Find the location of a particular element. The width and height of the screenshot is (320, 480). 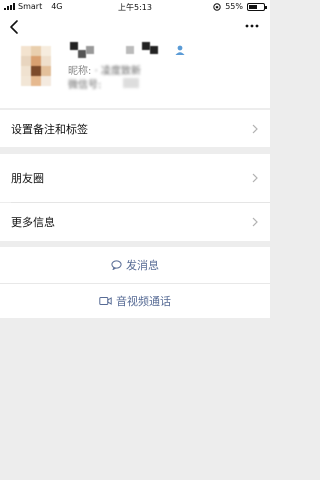

send-message-button: 发消息 is located at coordinates (135, 265).